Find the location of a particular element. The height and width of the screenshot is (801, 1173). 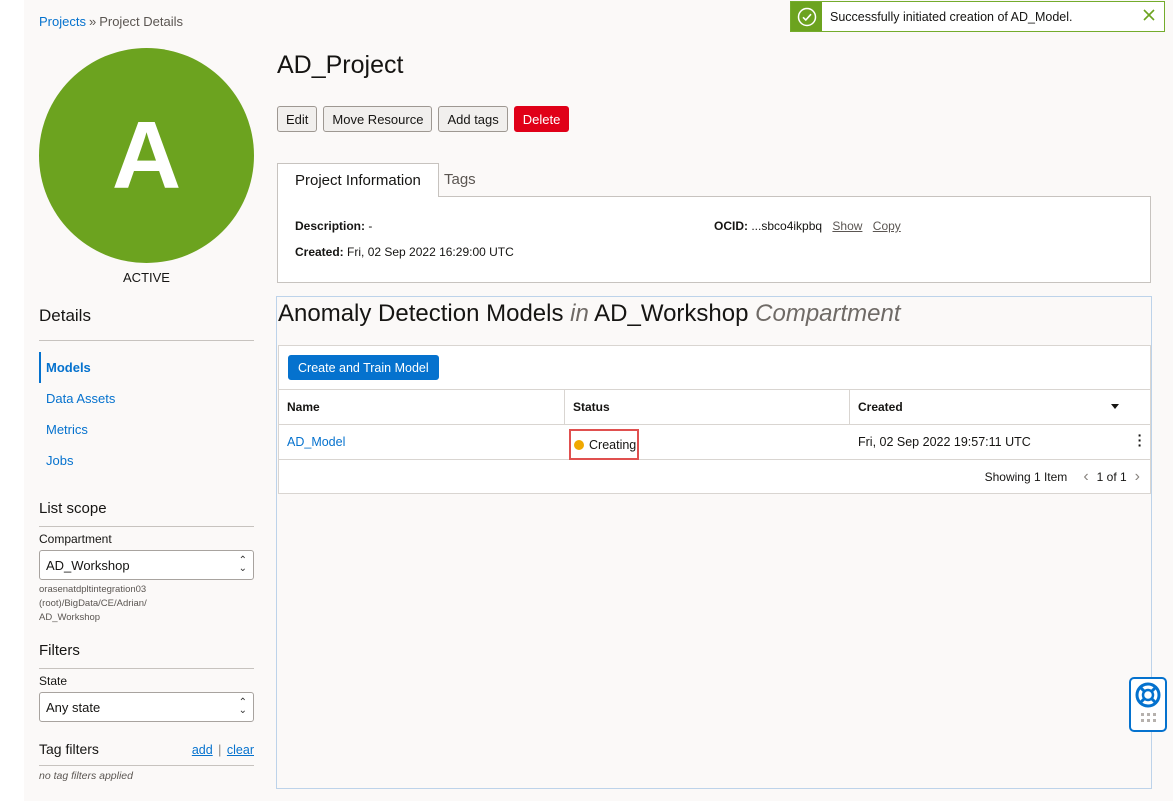

edit-button: Edit is located at coordinates (297, 119).